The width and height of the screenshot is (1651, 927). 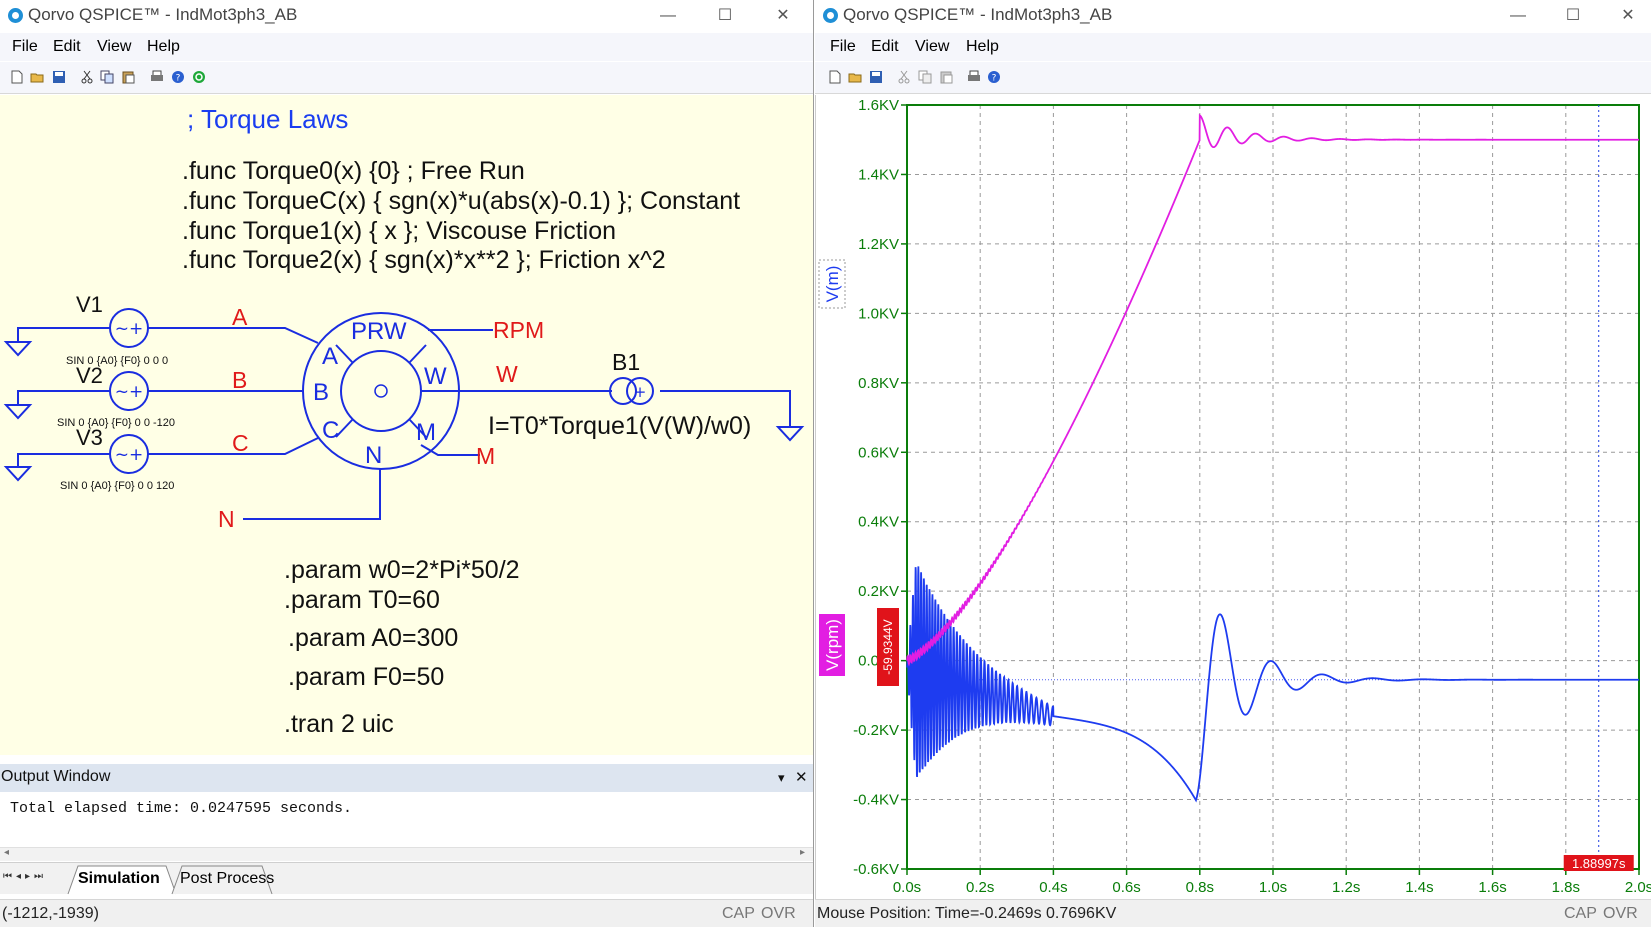 What do you see at coordinates (330, 356) in the screenshot?
I see `motor-pin-a: A` at bounding box center [330, 356].